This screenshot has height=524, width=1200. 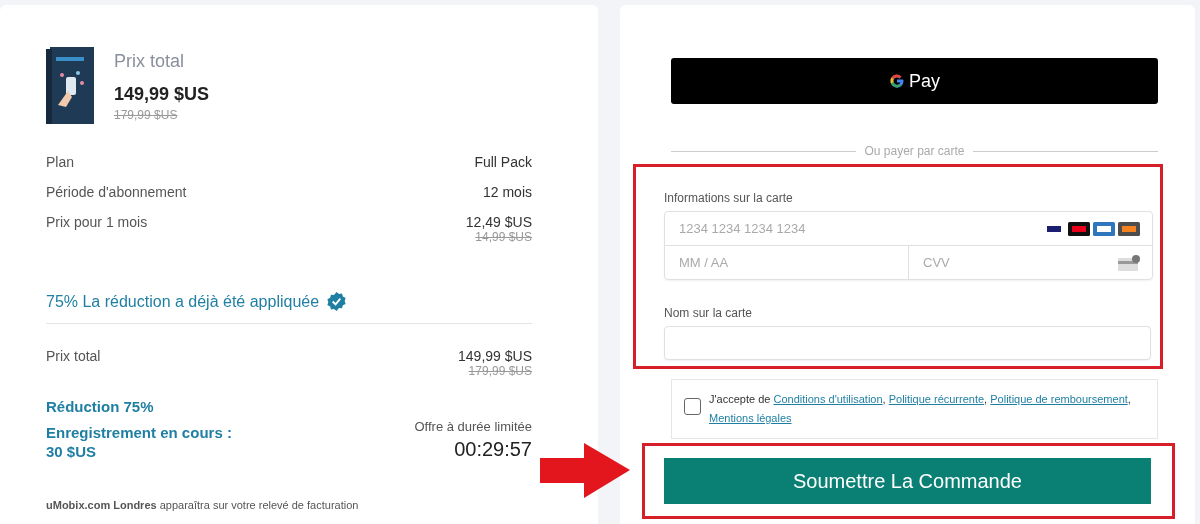 I want to click on expiry-field: MM / AA, so click(x=786, y=262).